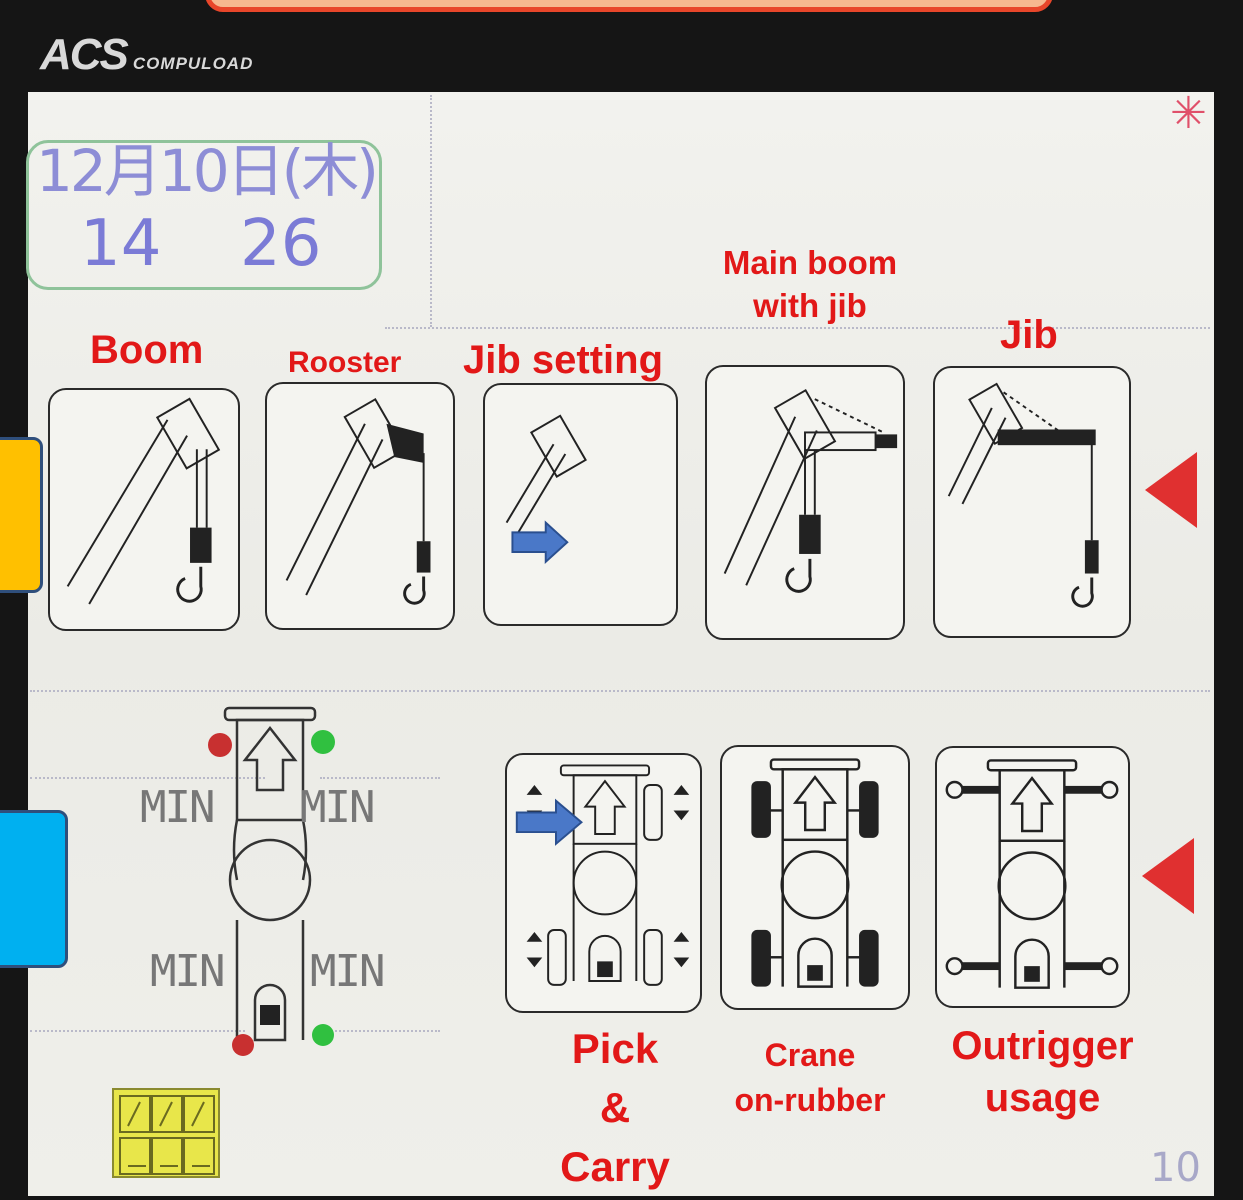 Image resolution: width=1243 pixels, height=1200 pixels. What do you see at coordinates (84, 54) in the screenshot?
I see `brand-name: ACS` at bounding box center [84, 54].